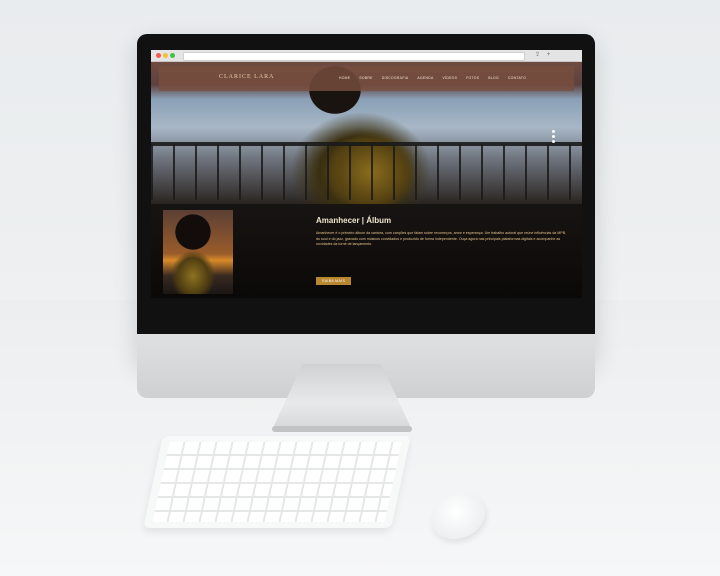 This screenshot has width=720, height=576. Describe the element at coordinates (395, 78) in the screenshot. I see `nav-item-discografia: DISCOGRAFIA` at that location.